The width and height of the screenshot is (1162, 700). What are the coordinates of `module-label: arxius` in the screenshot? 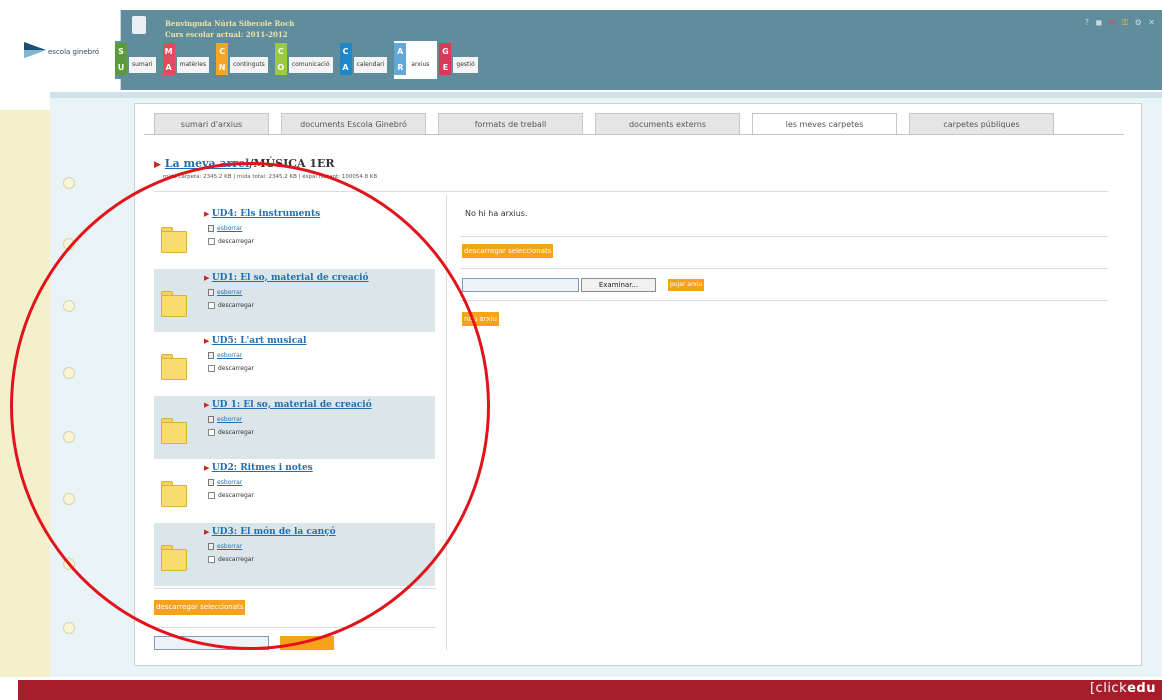 It's located at (420, 65).